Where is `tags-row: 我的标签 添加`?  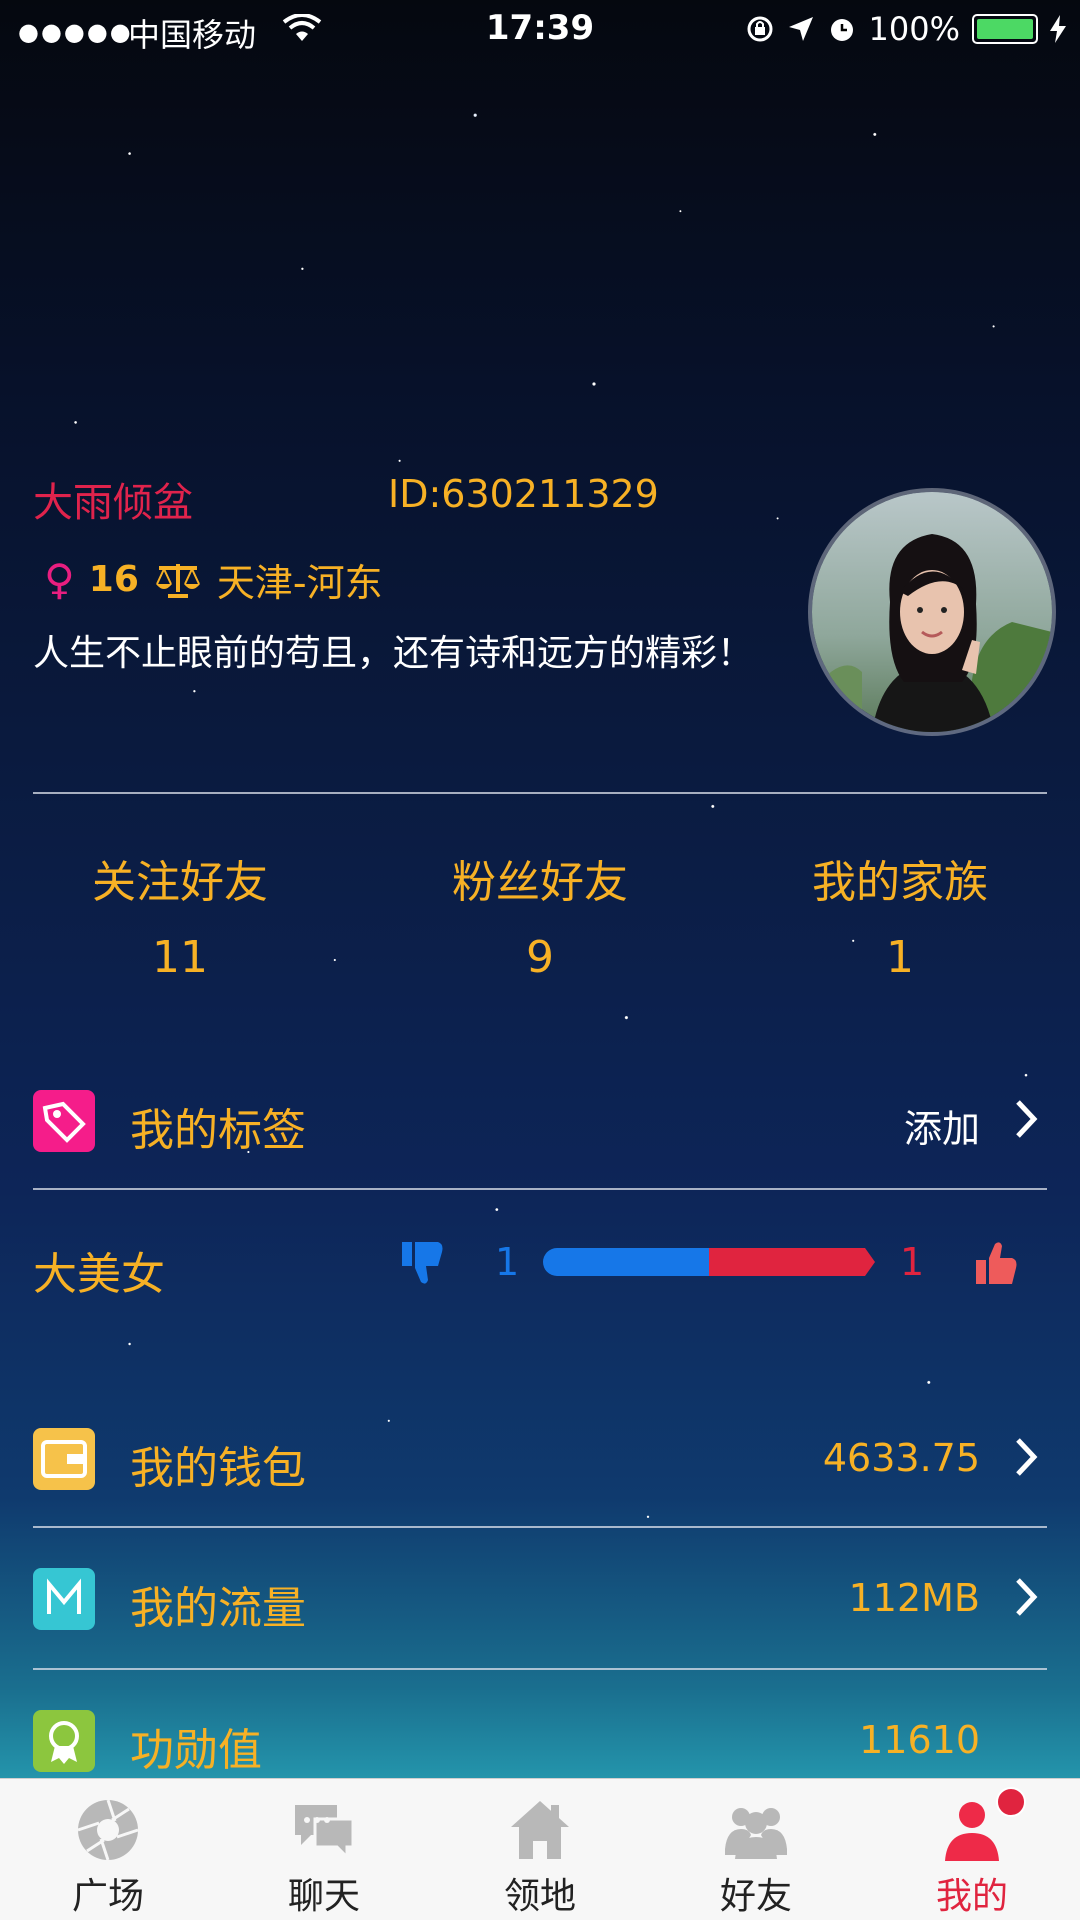 tags-row: 我的标签 添加 is located at coordinates (540, 1120).